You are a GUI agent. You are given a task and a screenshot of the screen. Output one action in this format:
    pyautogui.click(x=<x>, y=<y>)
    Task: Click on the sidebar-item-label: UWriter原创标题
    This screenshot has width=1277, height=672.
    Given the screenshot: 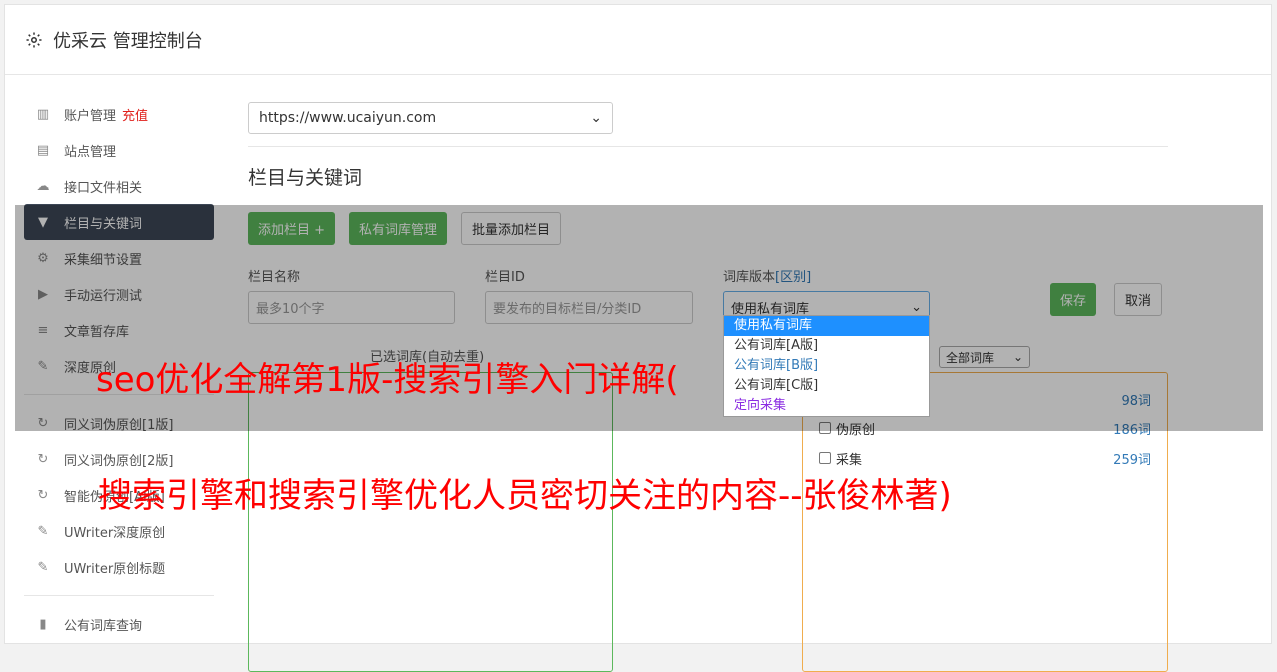 What is the action you would take?
    pyautogui.click(x=115, y=569)
    